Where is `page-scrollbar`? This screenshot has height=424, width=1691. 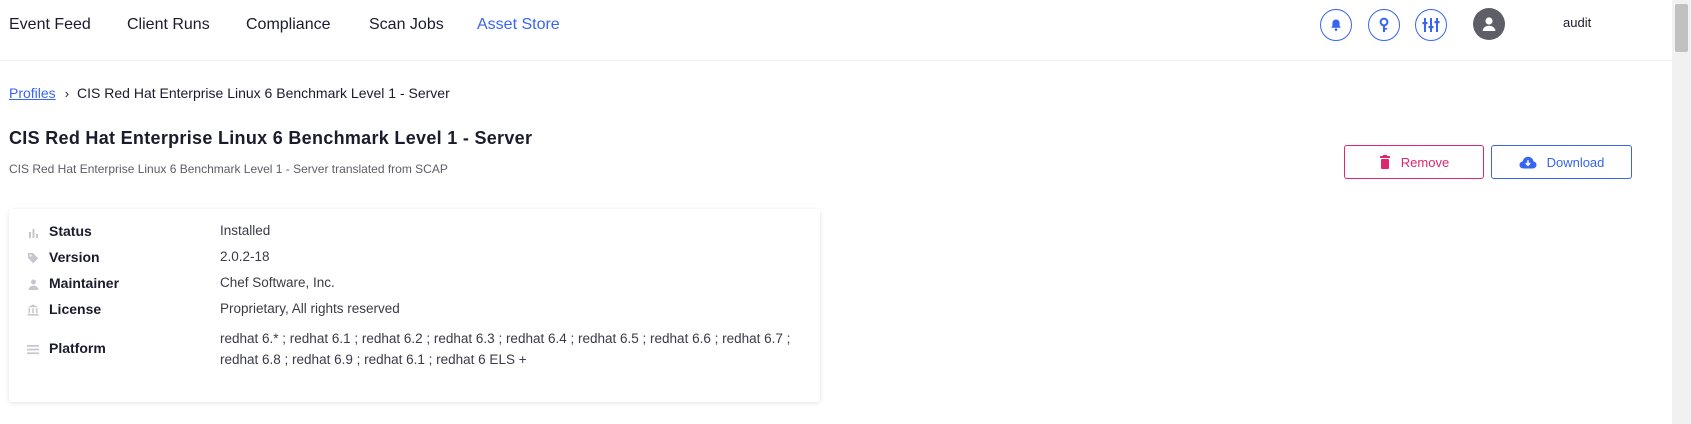
page-scrollbar is located at coordinates (1681, 212).